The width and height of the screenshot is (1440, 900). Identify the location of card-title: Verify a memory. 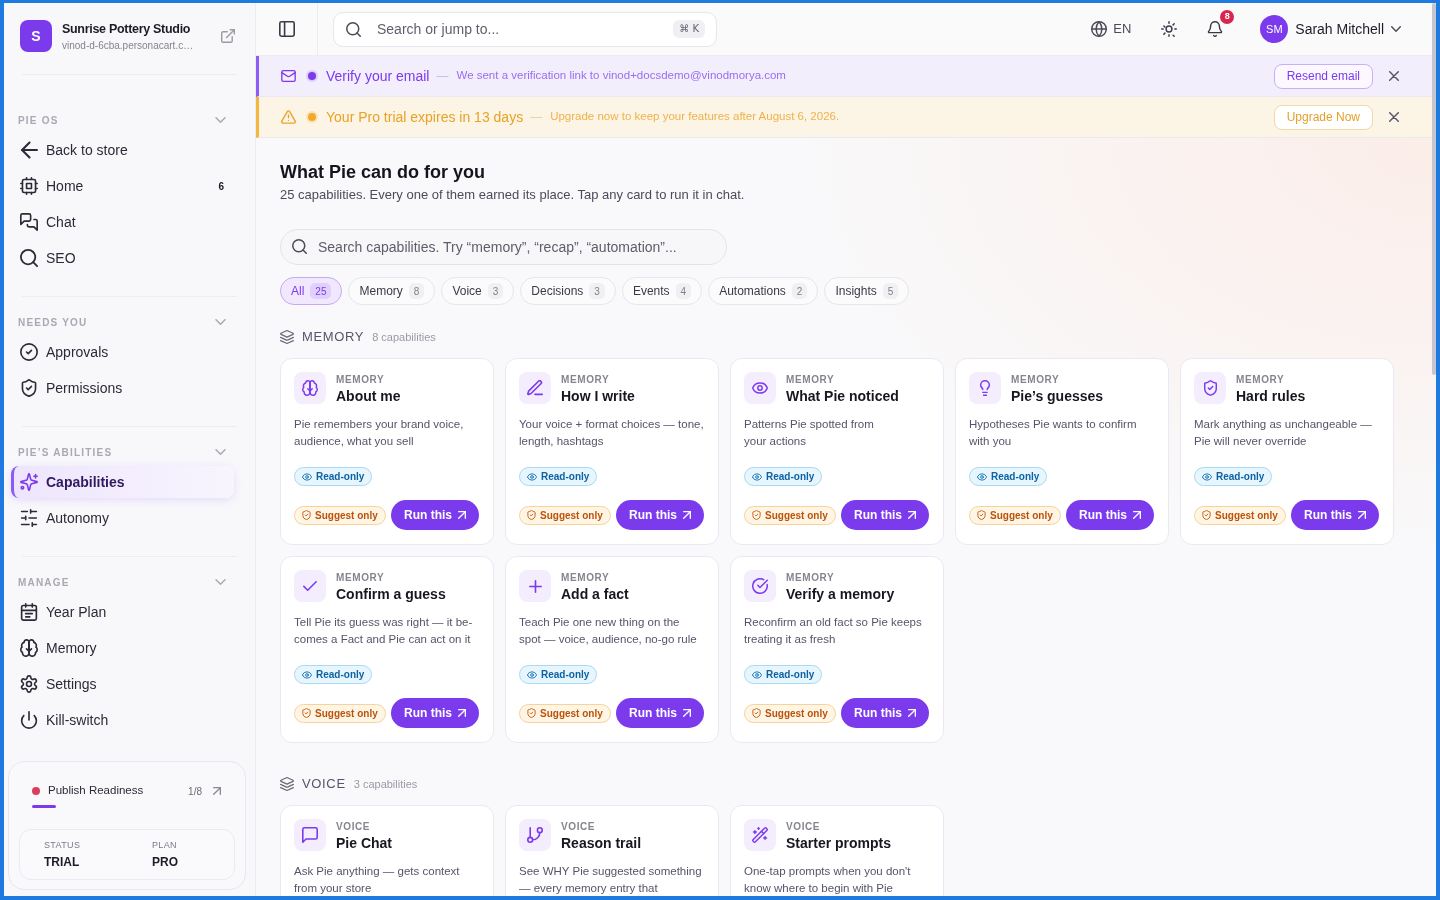
(840, 594).